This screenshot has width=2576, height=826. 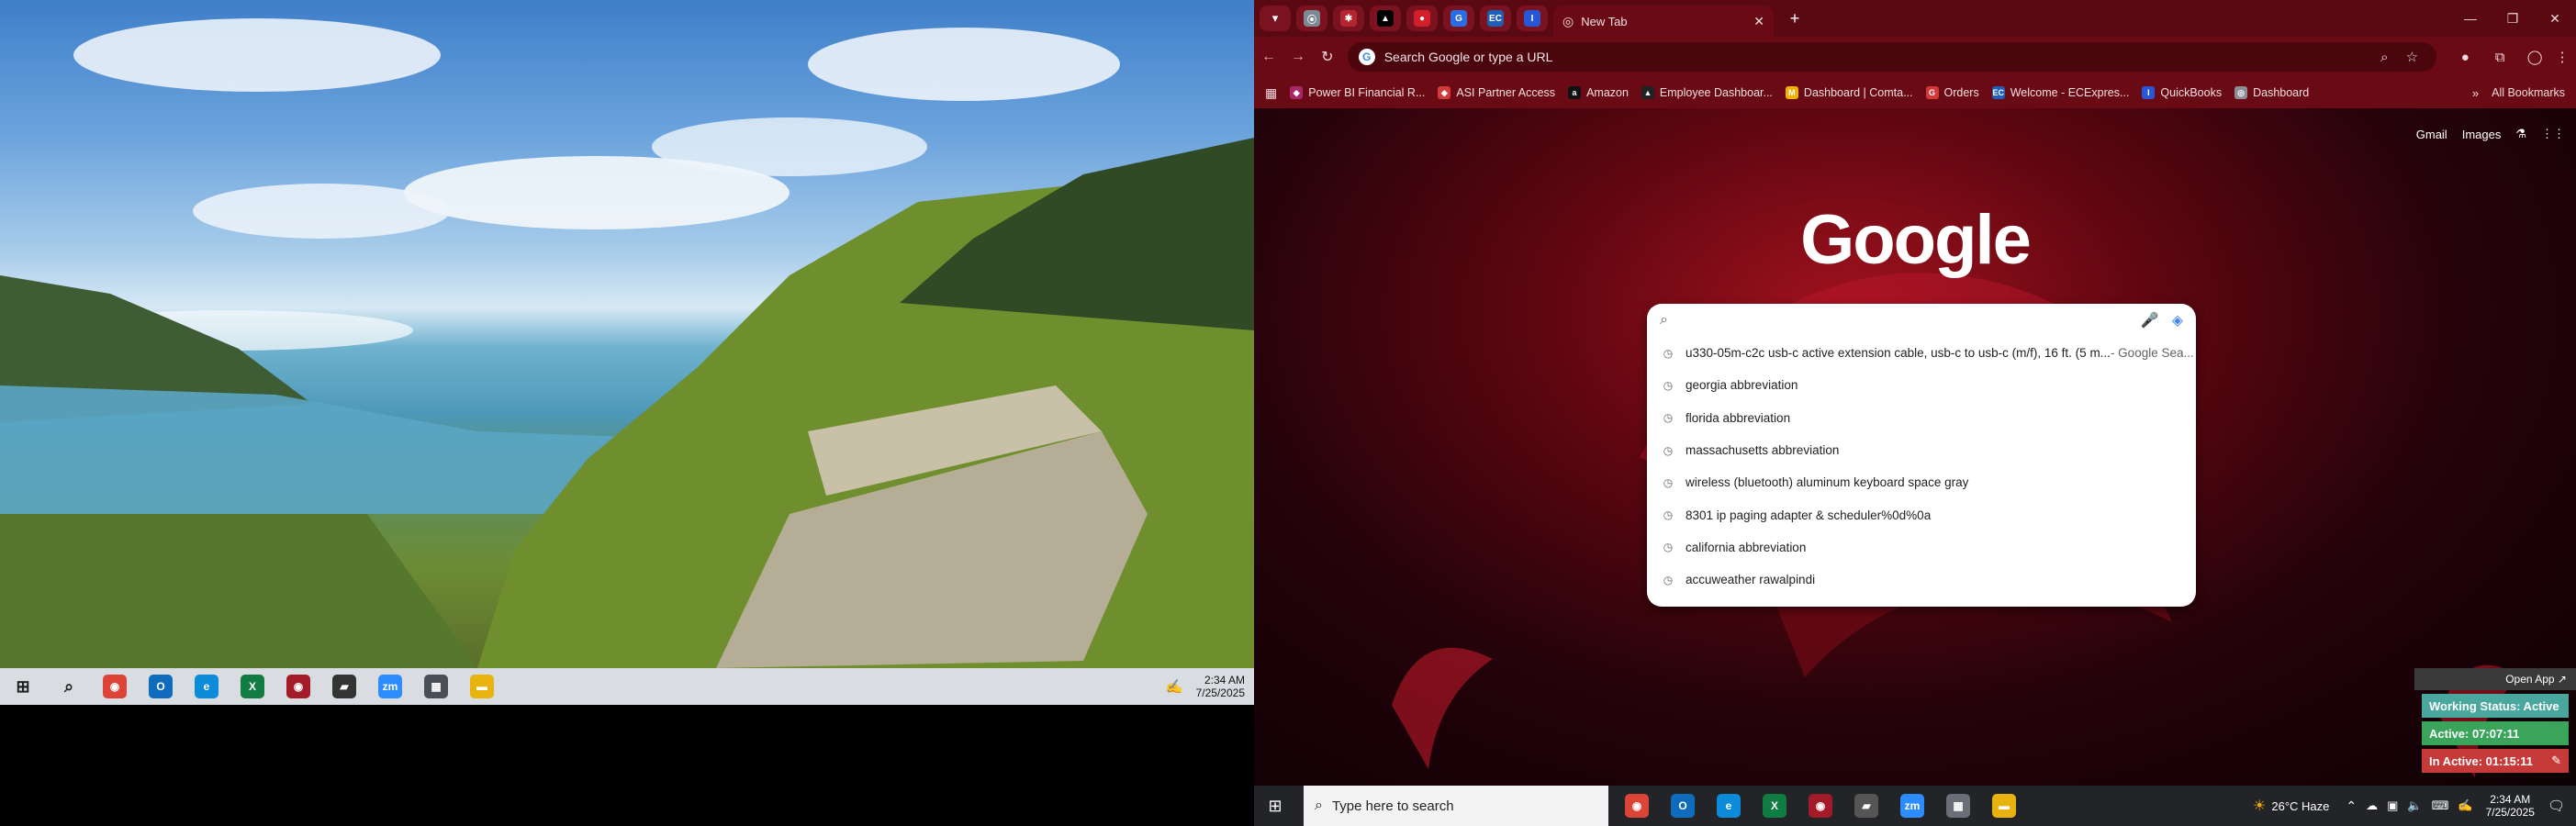 I want to click on gmail-link: Gmail, so click(x=2431, y=135).